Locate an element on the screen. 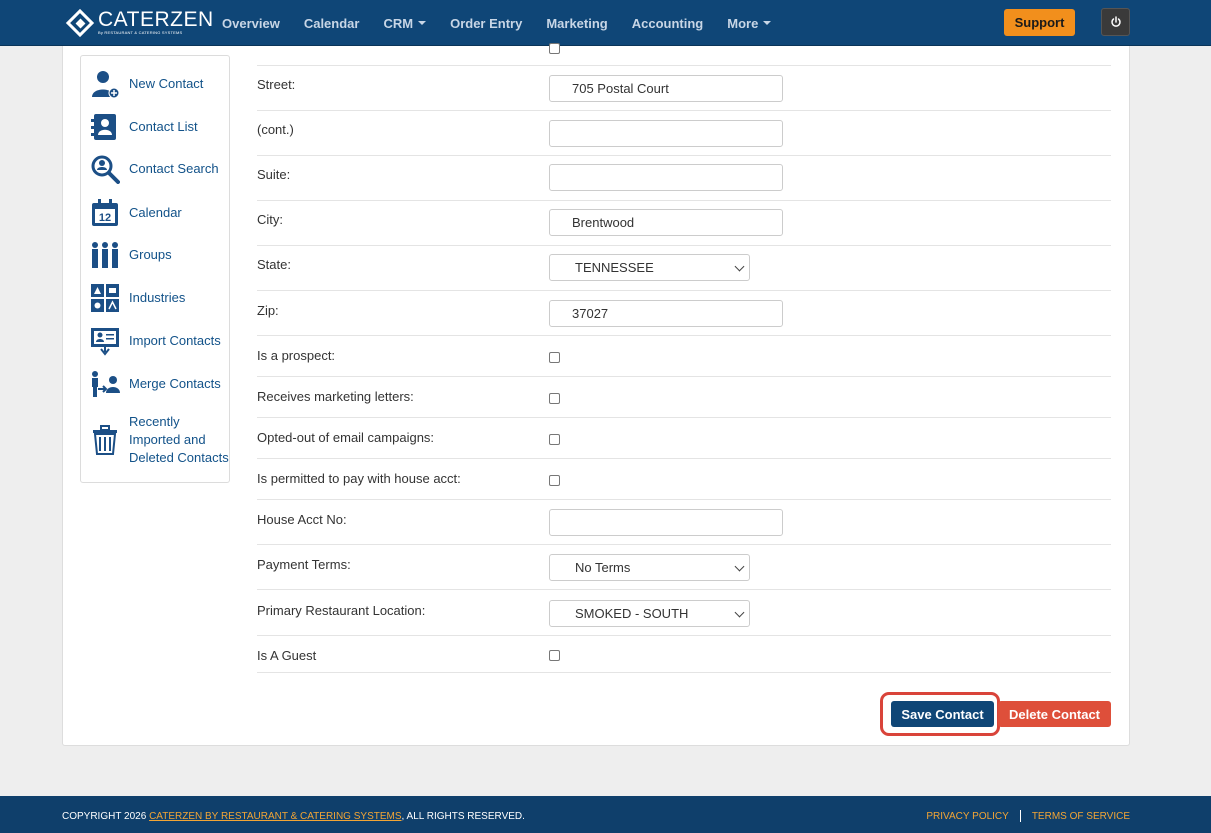 This screenshot has width=1211, height=833. support-button: Support is located at coordinates (1039, 22).